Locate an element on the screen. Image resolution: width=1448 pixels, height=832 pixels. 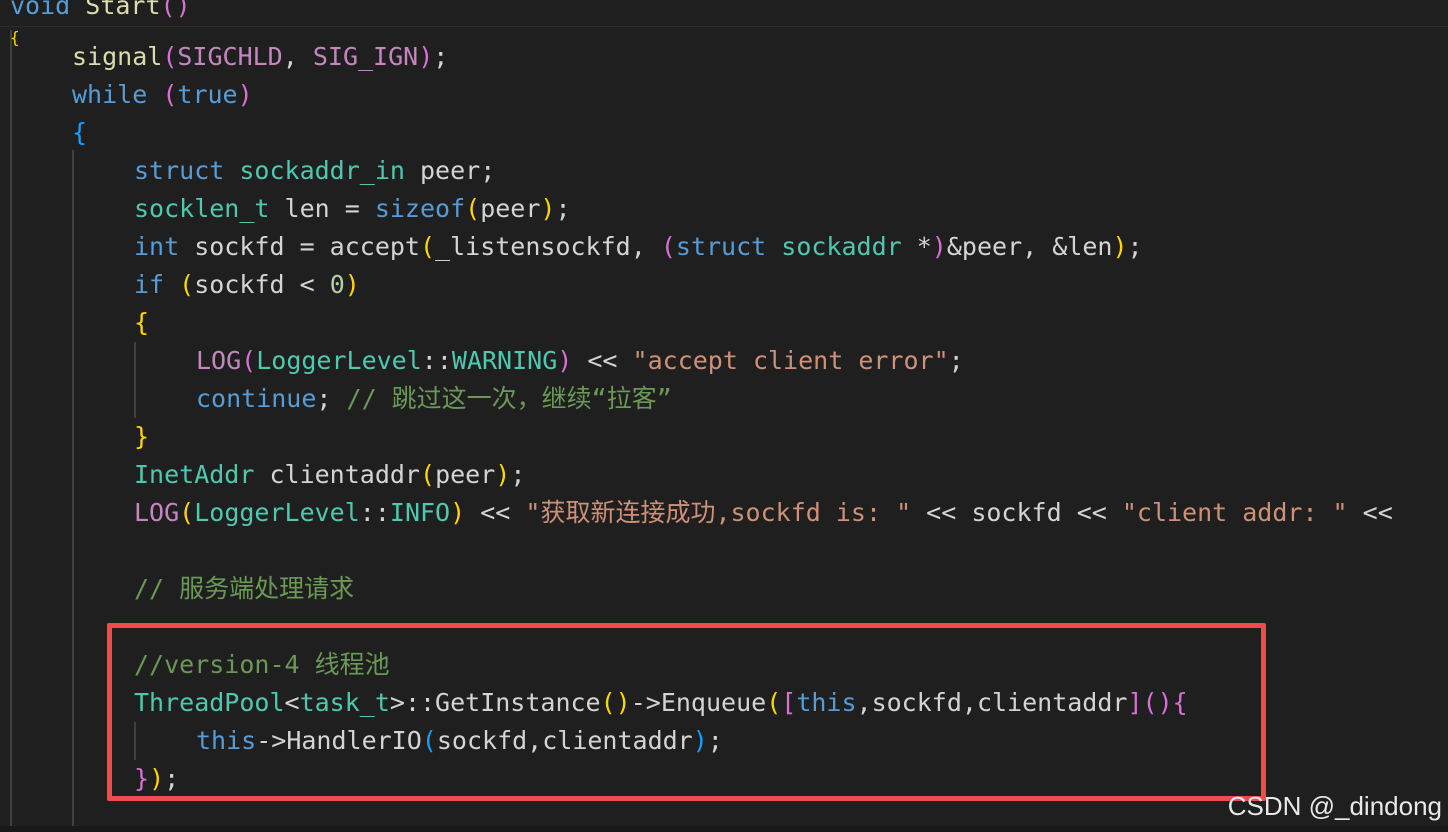
code-line: // 服务端处理请求 is located at coordinates (244, 589).